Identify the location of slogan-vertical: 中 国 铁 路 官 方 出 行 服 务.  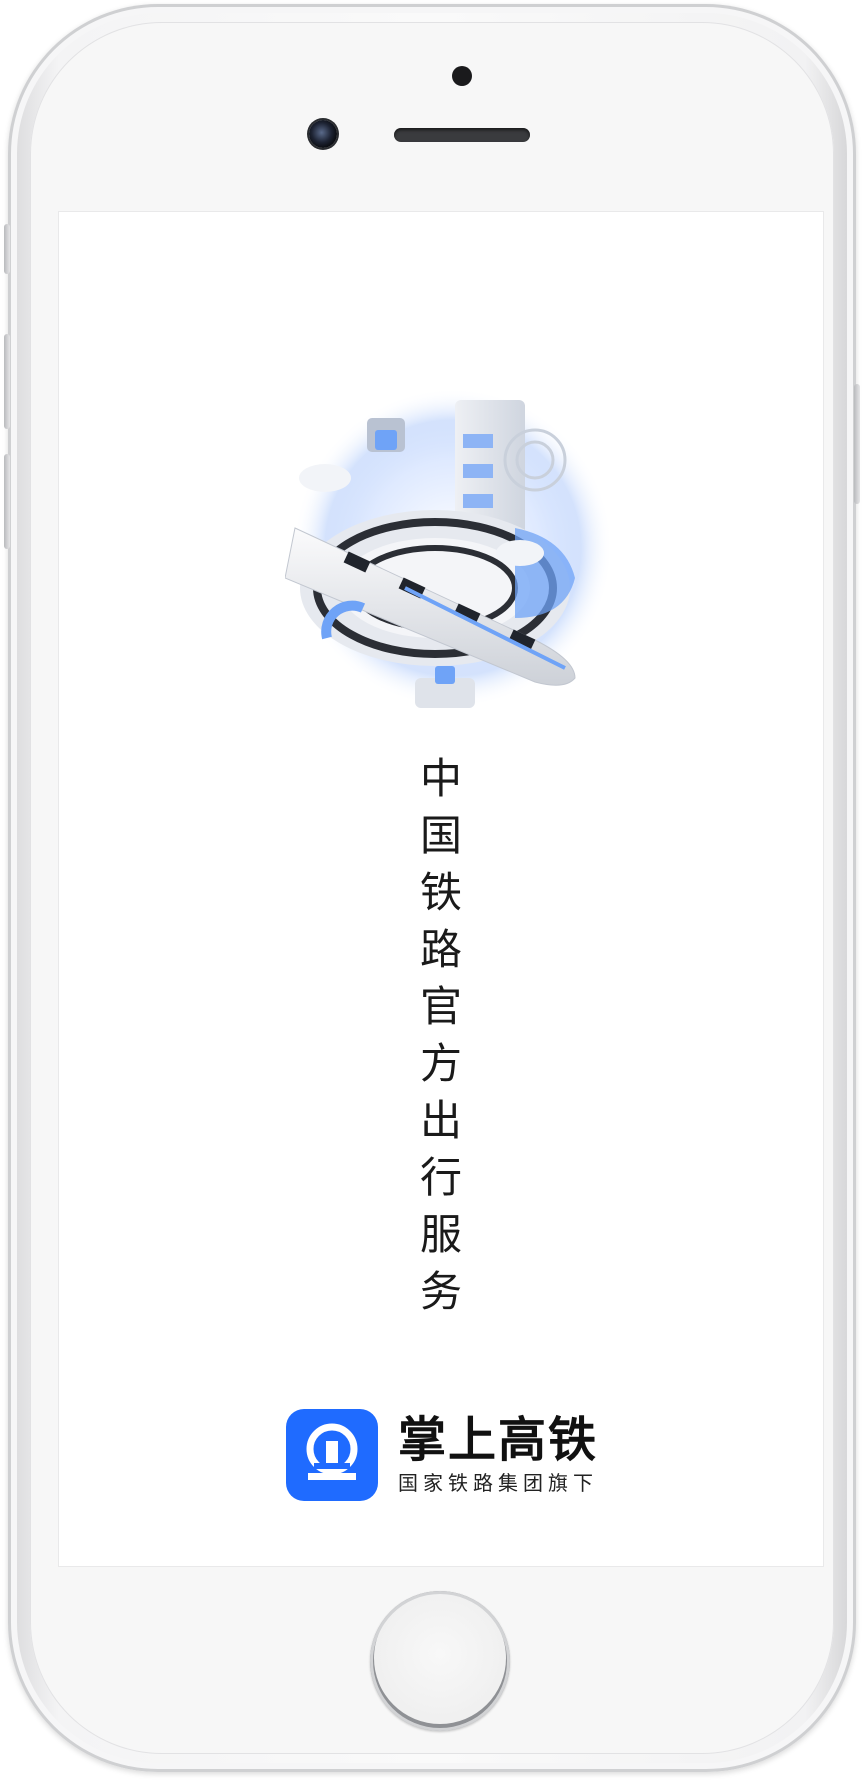
(441, 1035).